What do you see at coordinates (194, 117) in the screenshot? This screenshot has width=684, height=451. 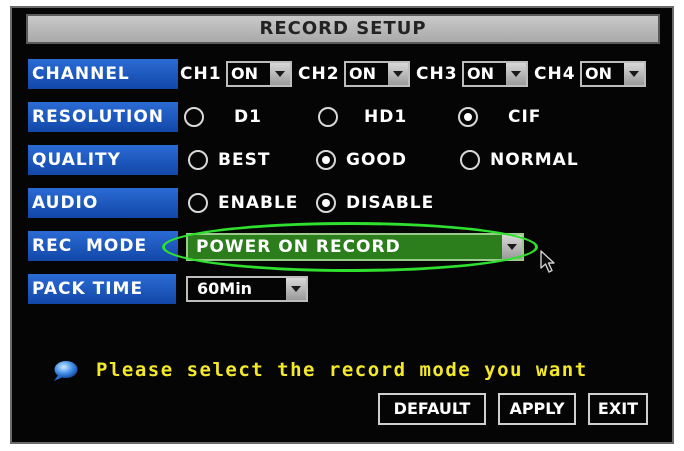 I see `resolution-d1-radio` at bounding box center [194, 117].